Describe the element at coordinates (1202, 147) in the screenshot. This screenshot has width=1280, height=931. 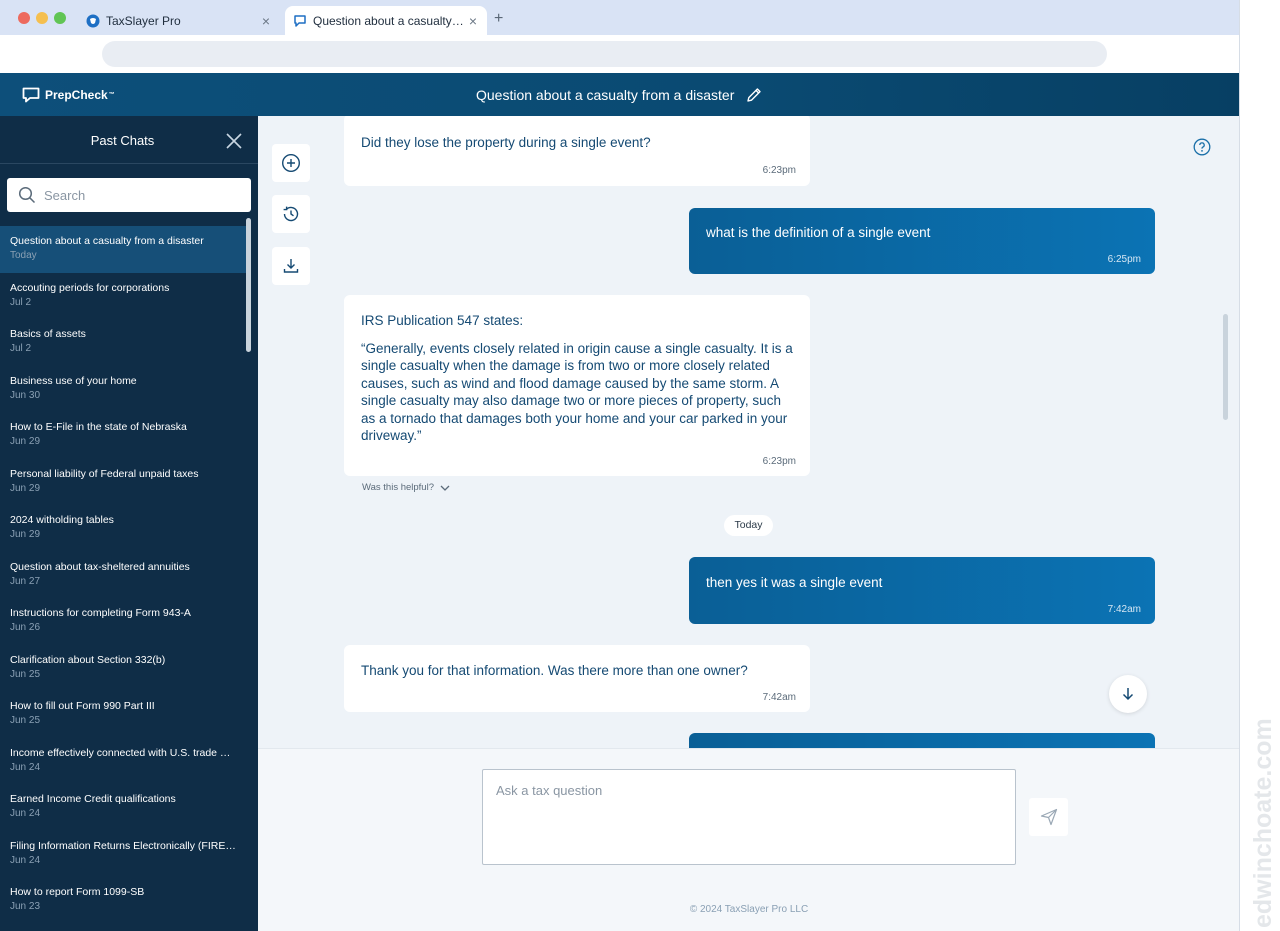
I see `help-icon` at that location.